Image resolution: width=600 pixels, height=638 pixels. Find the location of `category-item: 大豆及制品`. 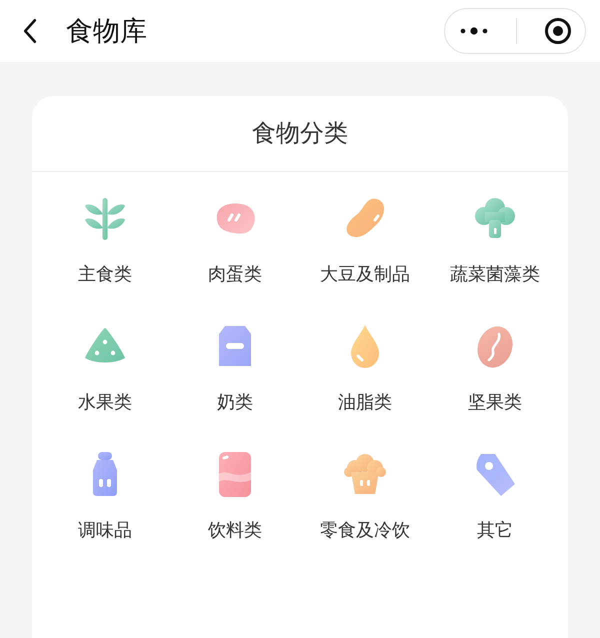

category-item: 大豆及制品 is located at coordinates (365, 240).